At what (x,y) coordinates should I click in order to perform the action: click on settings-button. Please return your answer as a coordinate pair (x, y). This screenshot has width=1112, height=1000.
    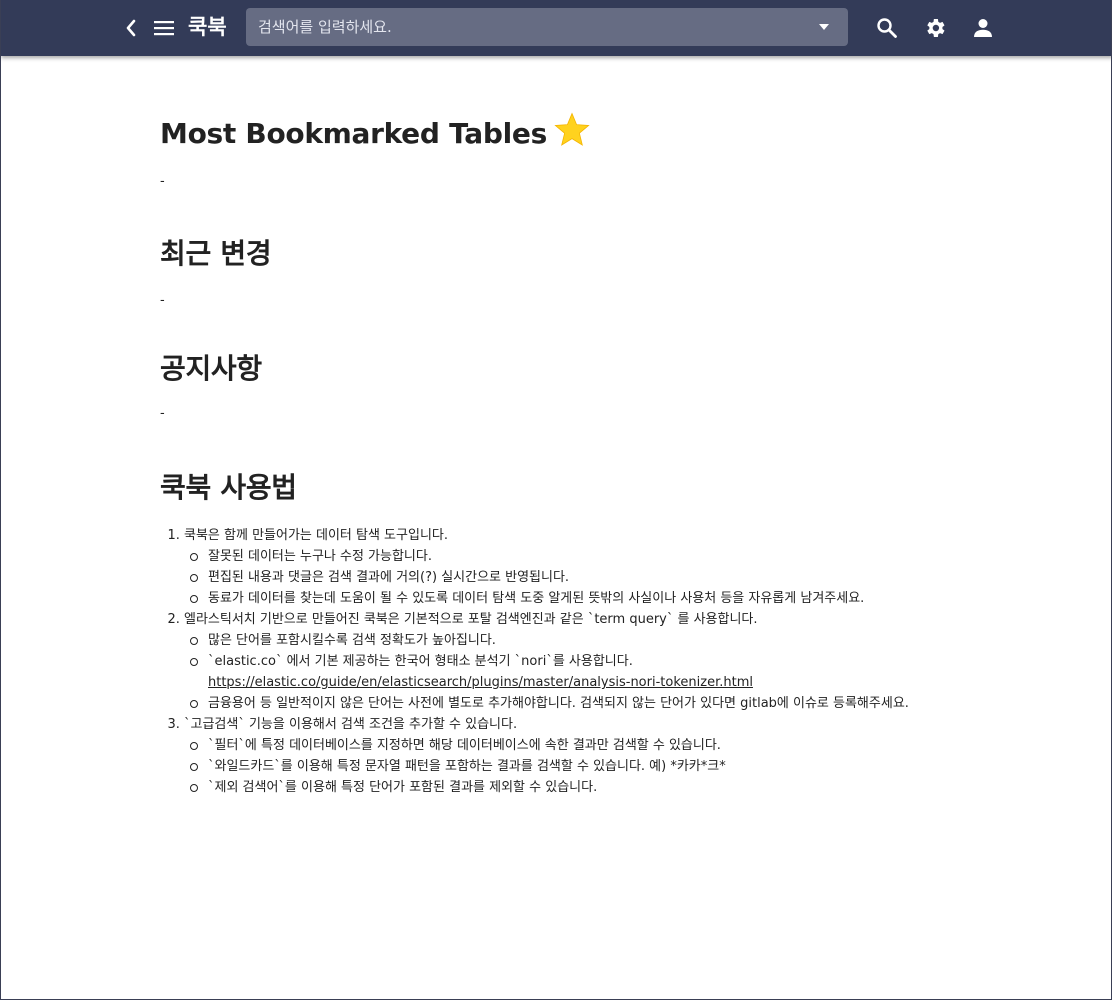
    Looking at the image, I should click on (935, 28).